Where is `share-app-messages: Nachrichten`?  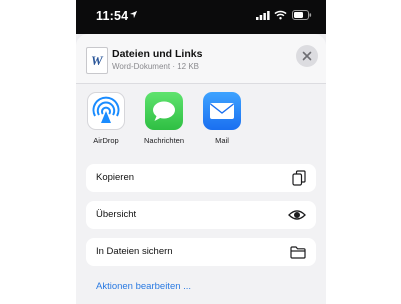 share-app-messages: Nachrichten is located at coordinates (164, 118).